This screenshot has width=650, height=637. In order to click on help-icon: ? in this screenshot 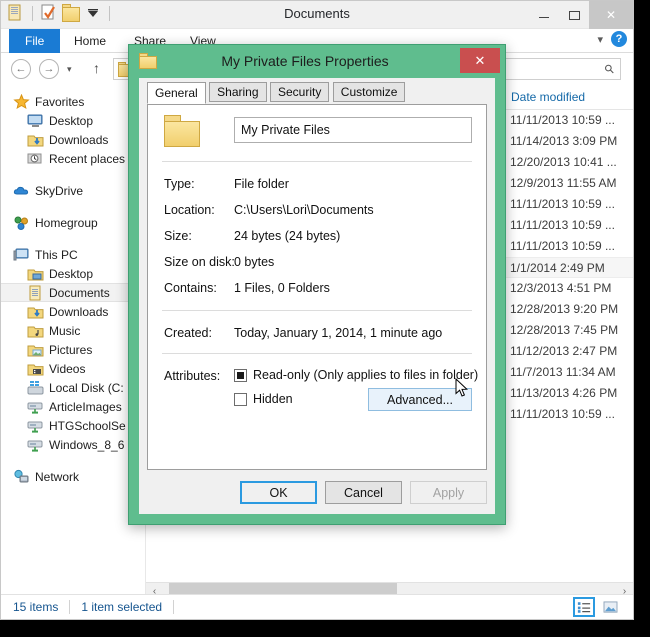, I will do `click(619, 39)`.